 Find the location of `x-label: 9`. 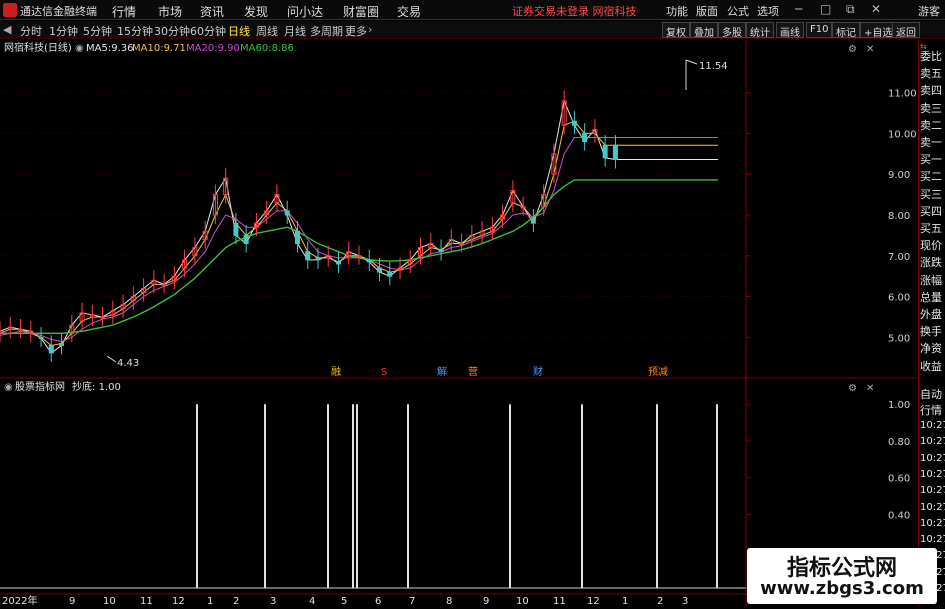

x-label: 9 is located at coordinates (72, 601).